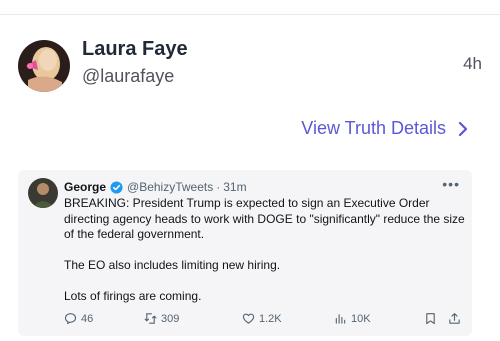  I want to click on tweet-author-handle: @BehizyTweets, so click(170, 187).